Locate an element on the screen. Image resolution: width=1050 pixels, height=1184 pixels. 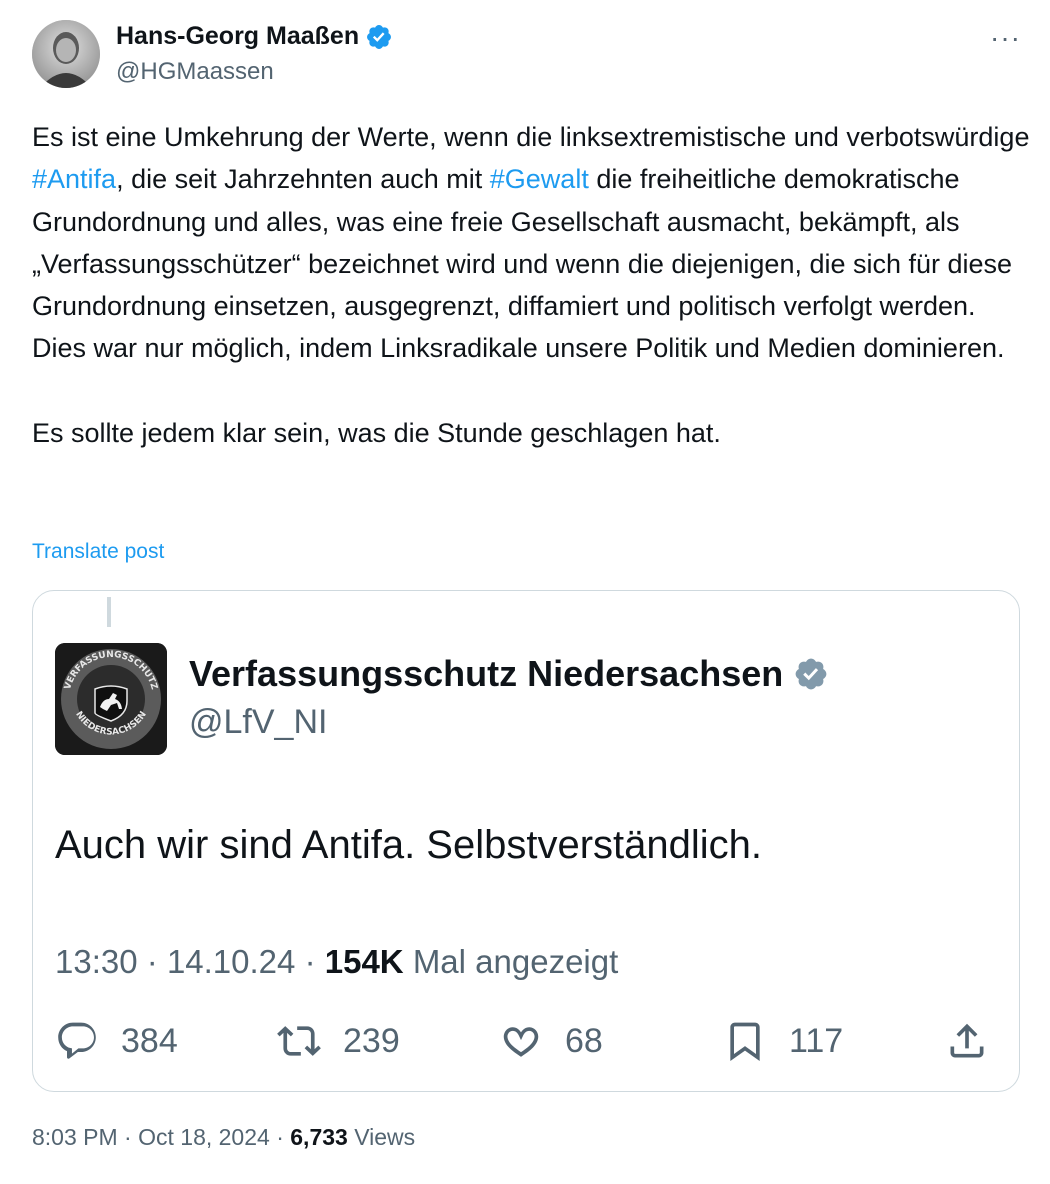
reply-count: 384 is located at coordinates (149, 1040).